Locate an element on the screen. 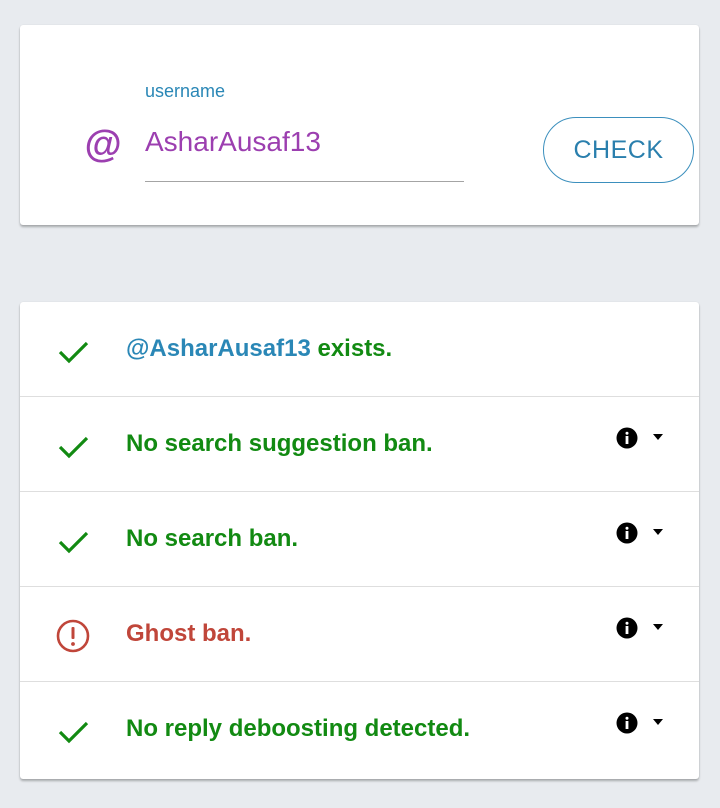  result-row: No search ban. is located at coordinates (359, 539).